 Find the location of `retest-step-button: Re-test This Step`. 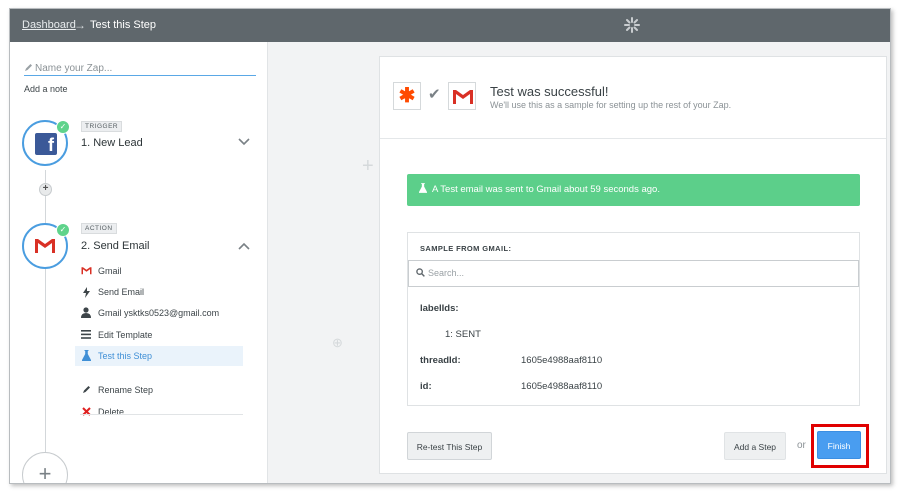

retest-step-button: Re-test This Step is located at coordinates (449, 446).